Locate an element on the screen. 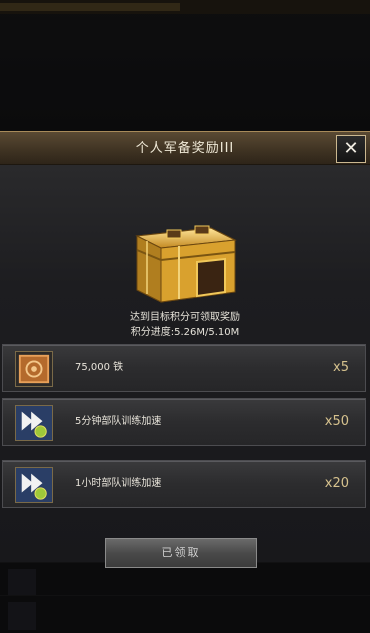  reward-row: 5分钟部队训练加速 x50 is located at coordinates (184, 422).